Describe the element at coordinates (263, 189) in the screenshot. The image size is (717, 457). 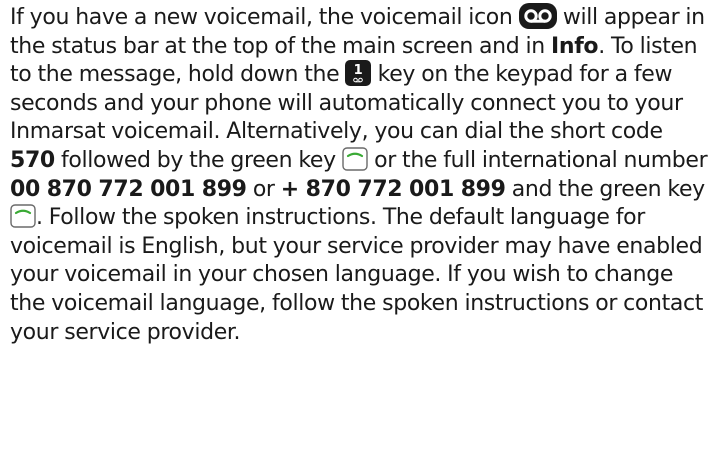
I see `text-segment: or` at that location.